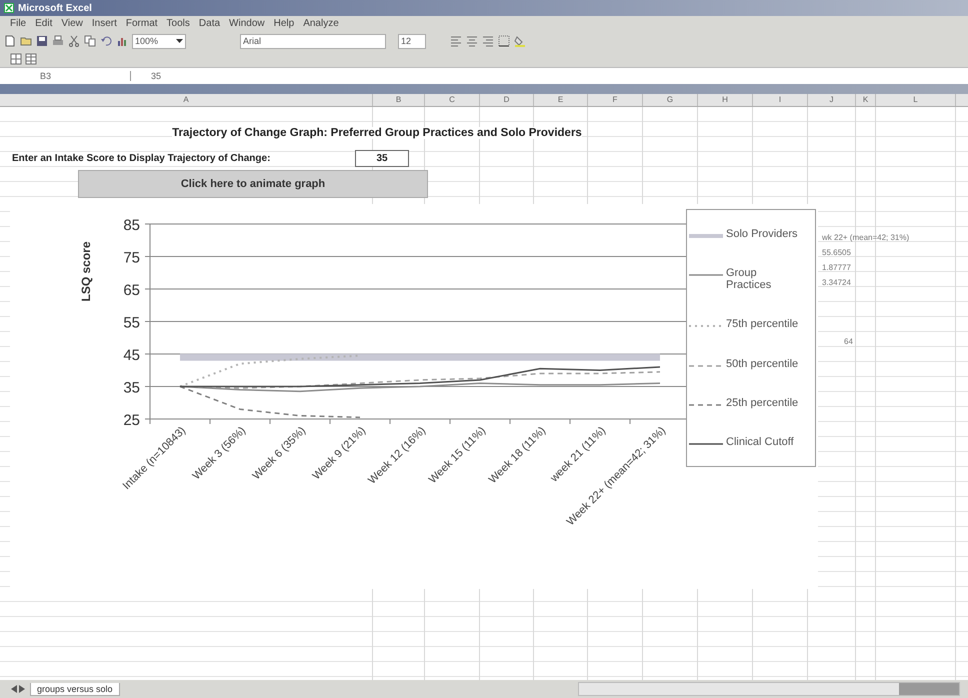 This screenshot has width=968, height=698. What do you see at coordinates (131, 225) in the screenshot?
I see `y-tick-label: 85` at bounding box center [131, 225].